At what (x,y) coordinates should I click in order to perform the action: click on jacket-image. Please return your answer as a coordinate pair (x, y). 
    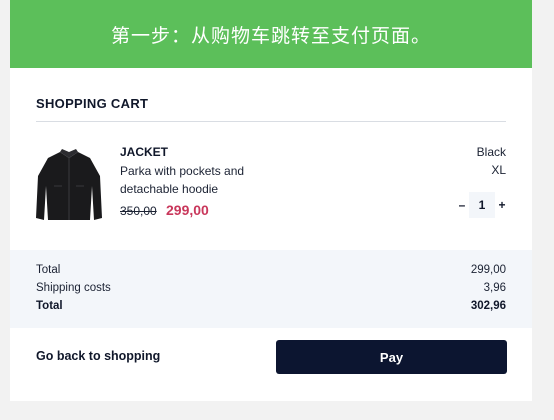
    Looking at the image, I should click on (69, 184).